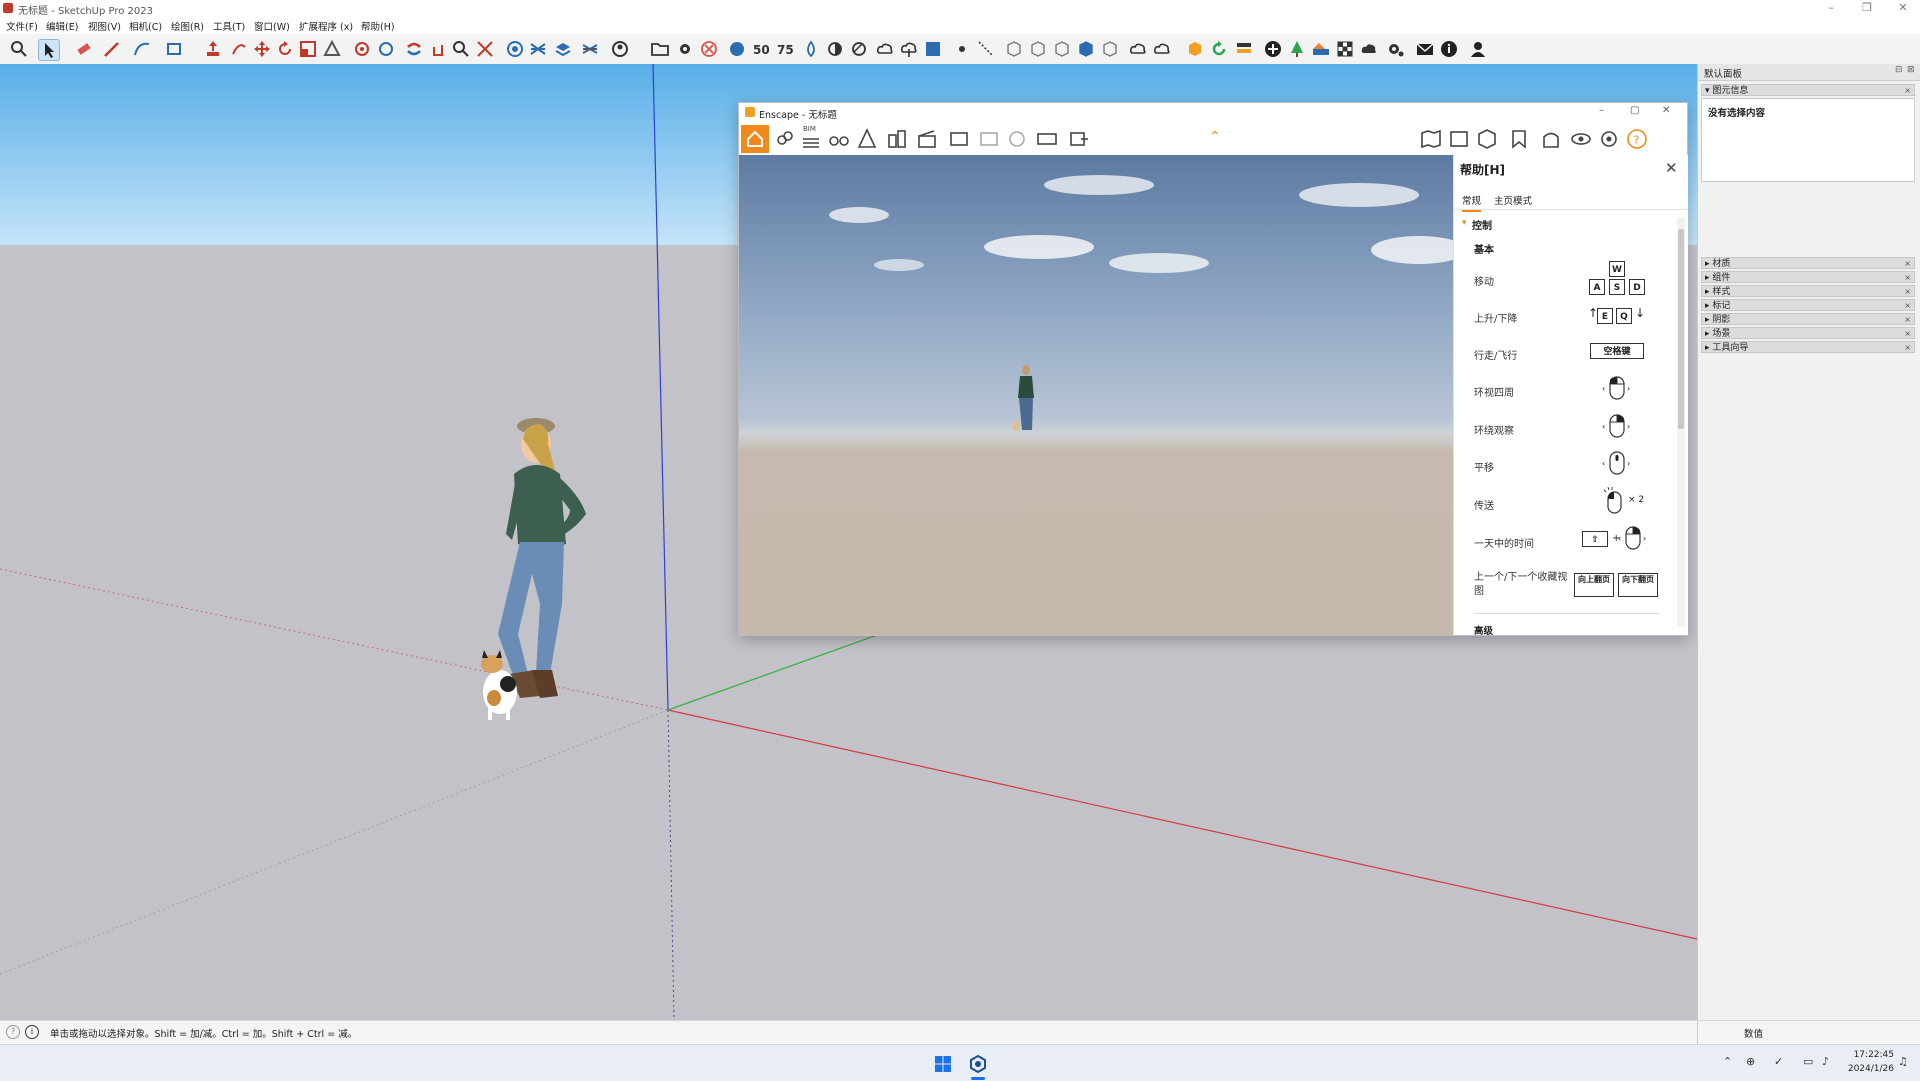 The width and height of the screenshot is (1920, 1081). Describe the element at coordinates (1487, 139) in the screenshot. I see `cube-icon` at that location.